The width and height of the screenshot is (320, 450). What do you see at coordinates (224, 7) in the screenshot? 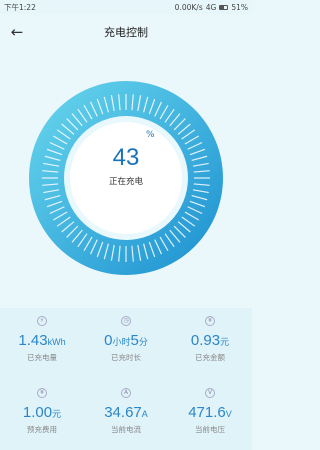
I see `battery-icon` at bounding box center [224, 7].